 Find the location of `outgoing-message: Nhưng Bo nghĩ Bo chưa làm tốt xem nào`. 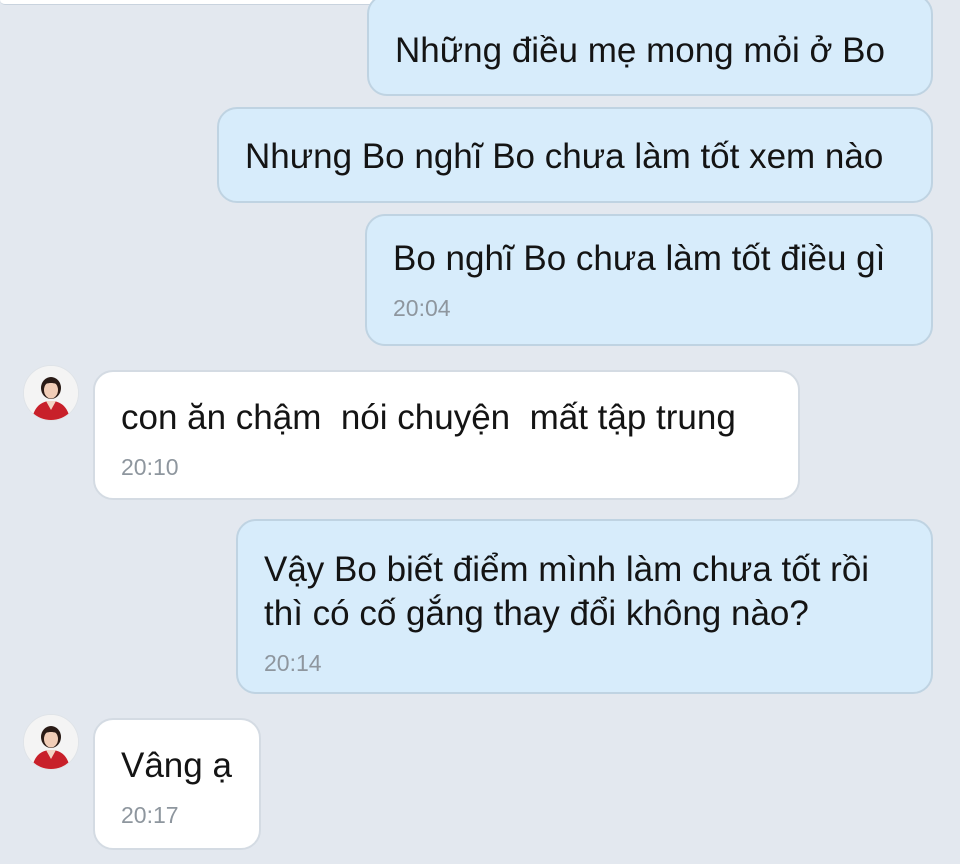

outgoing-message: Nhưng Bo nghĩ Bo chưa làm tốt xem nào is located at coordinates (575, 155).